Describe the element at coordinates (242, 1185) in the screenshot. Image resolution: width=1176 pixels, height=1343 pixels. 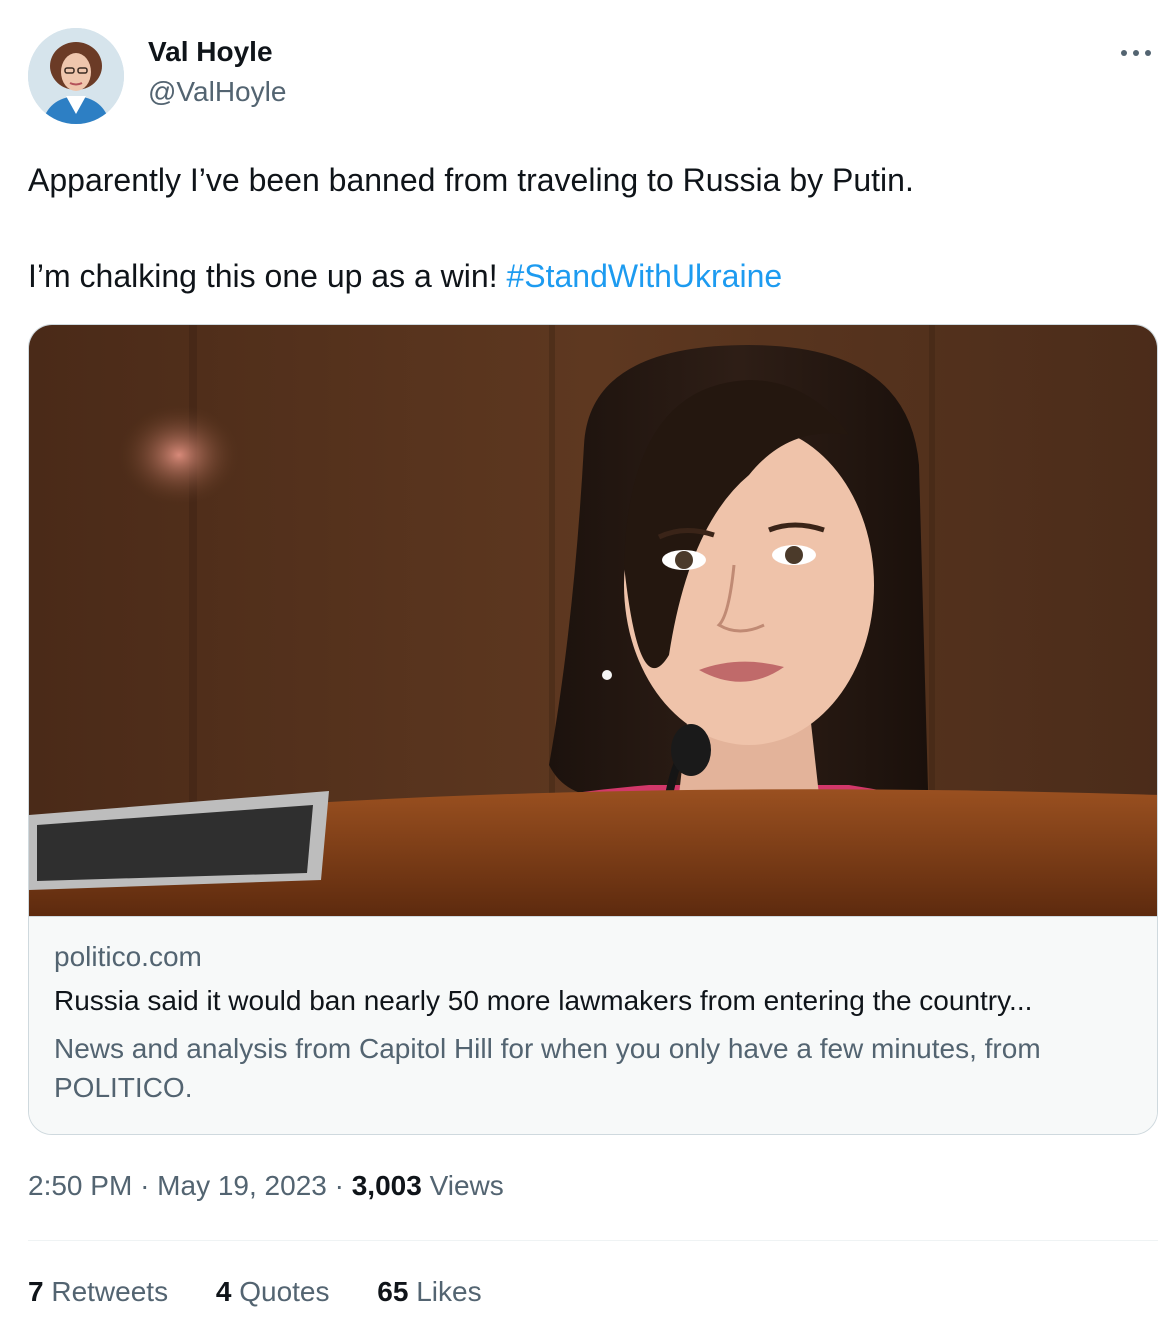
I see `tweet-date: May 19, 2023` at that location.